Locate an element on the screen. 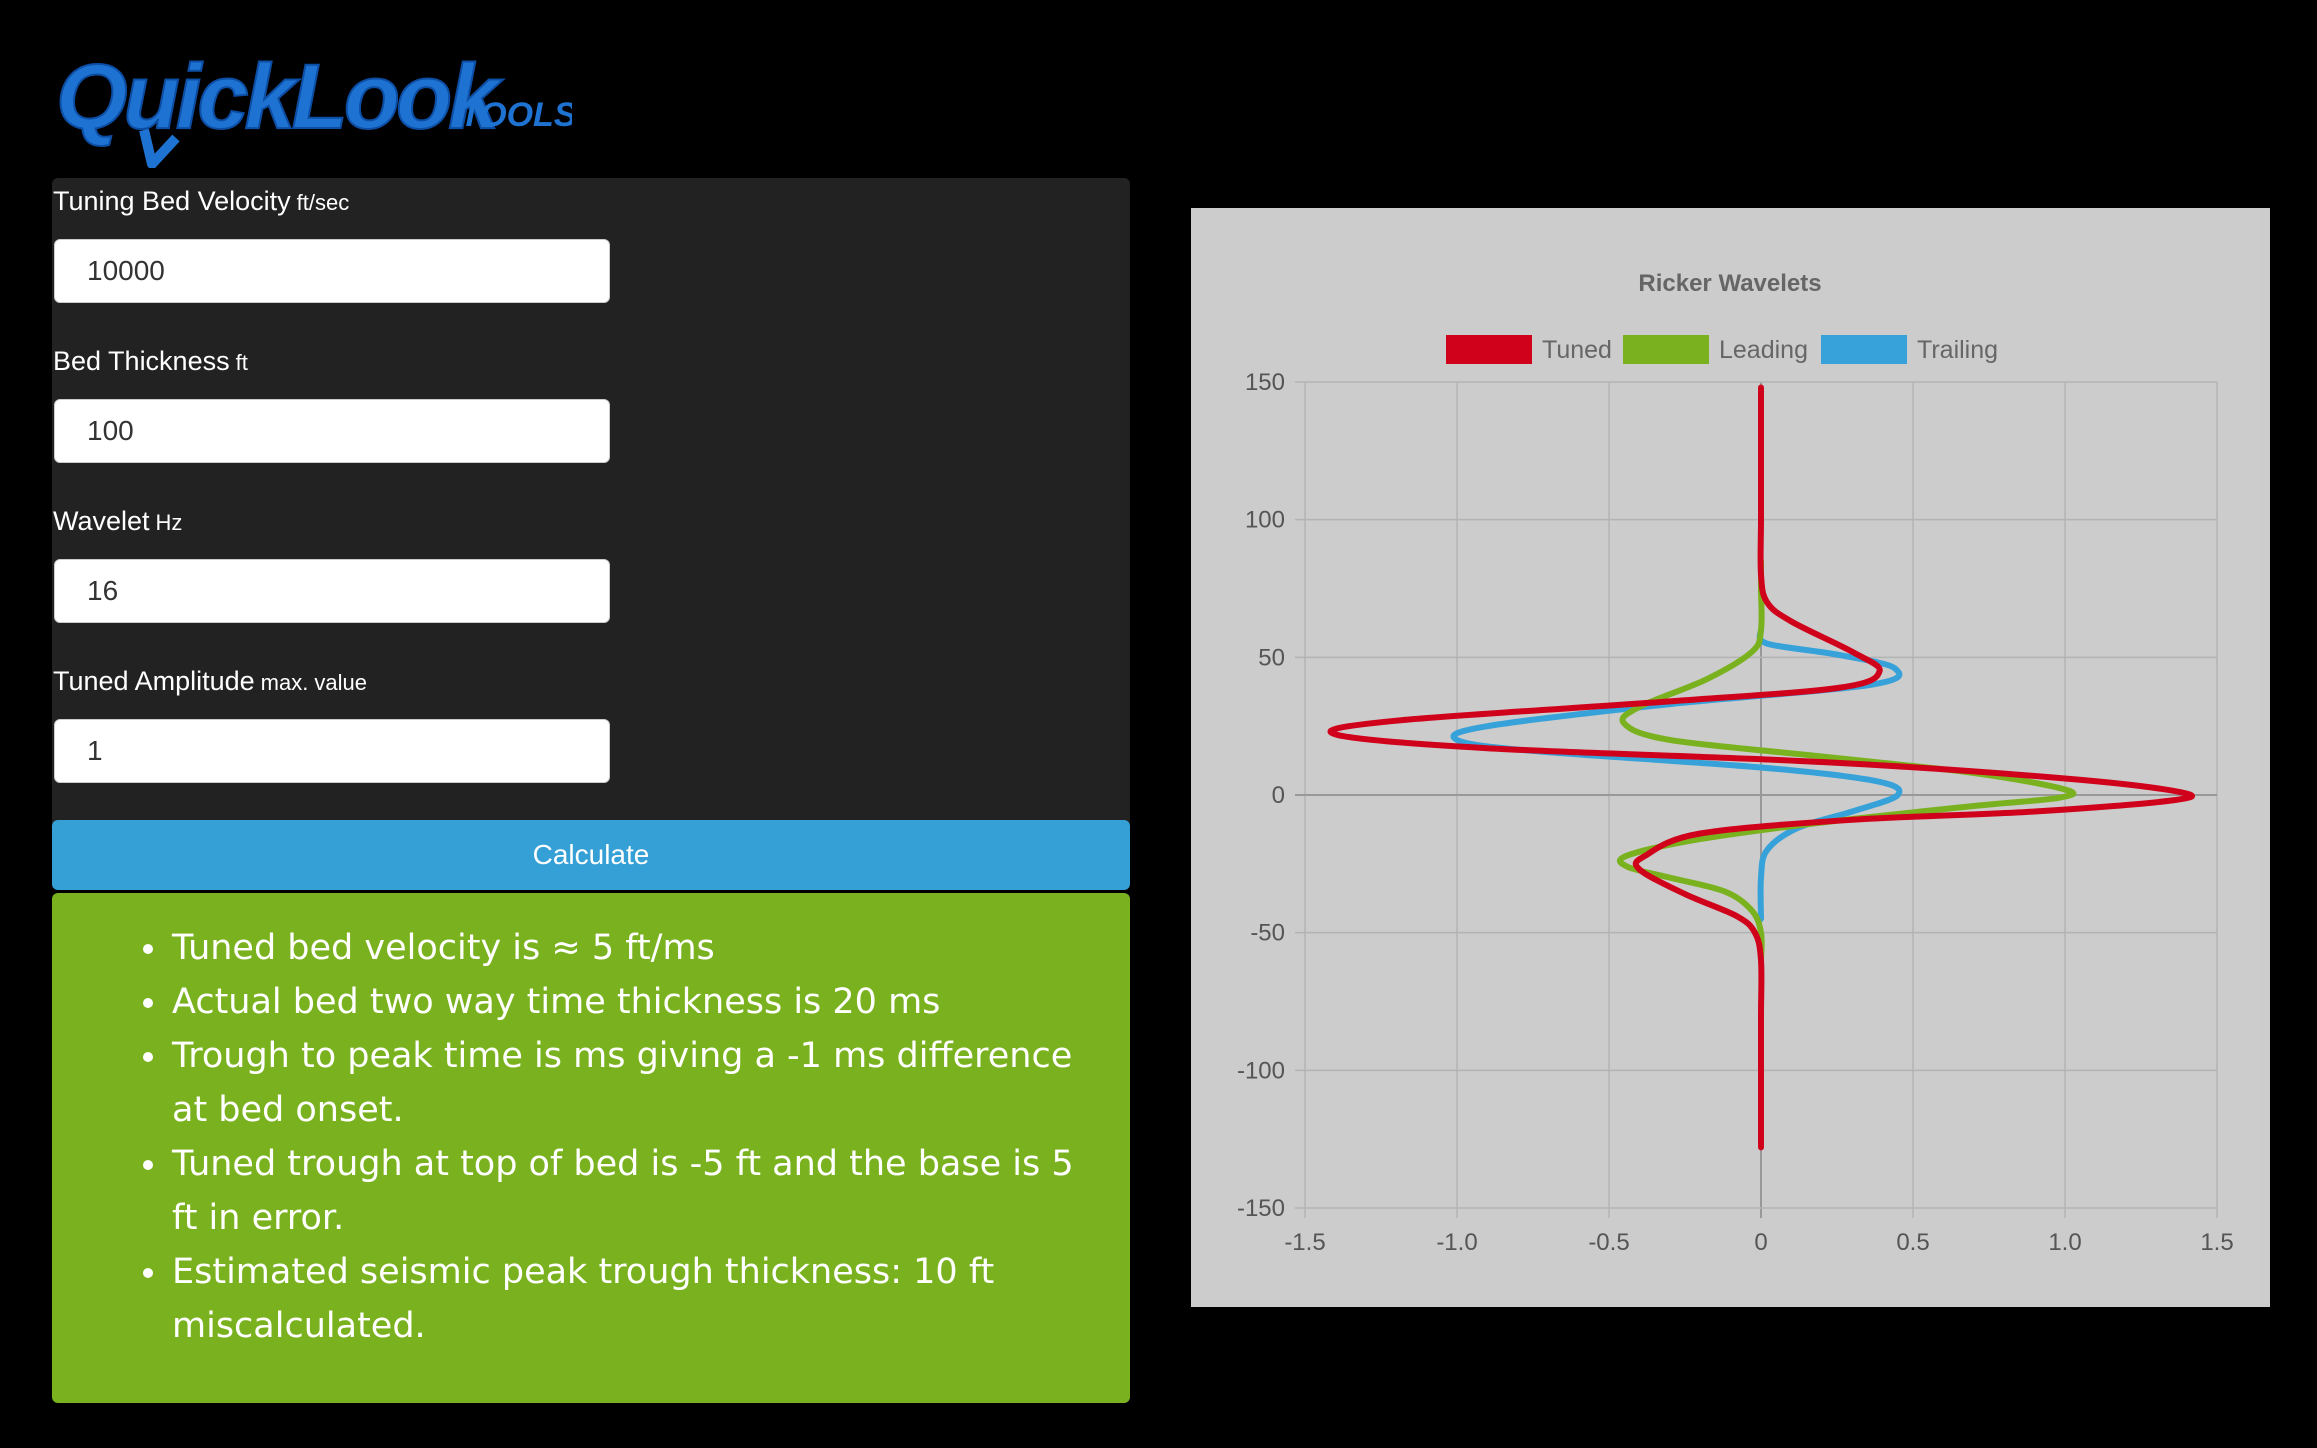 The height and width of the screenshot is (1448, 2317). x-tick-label: 1.0 is located at coordinates (2064, 1242).